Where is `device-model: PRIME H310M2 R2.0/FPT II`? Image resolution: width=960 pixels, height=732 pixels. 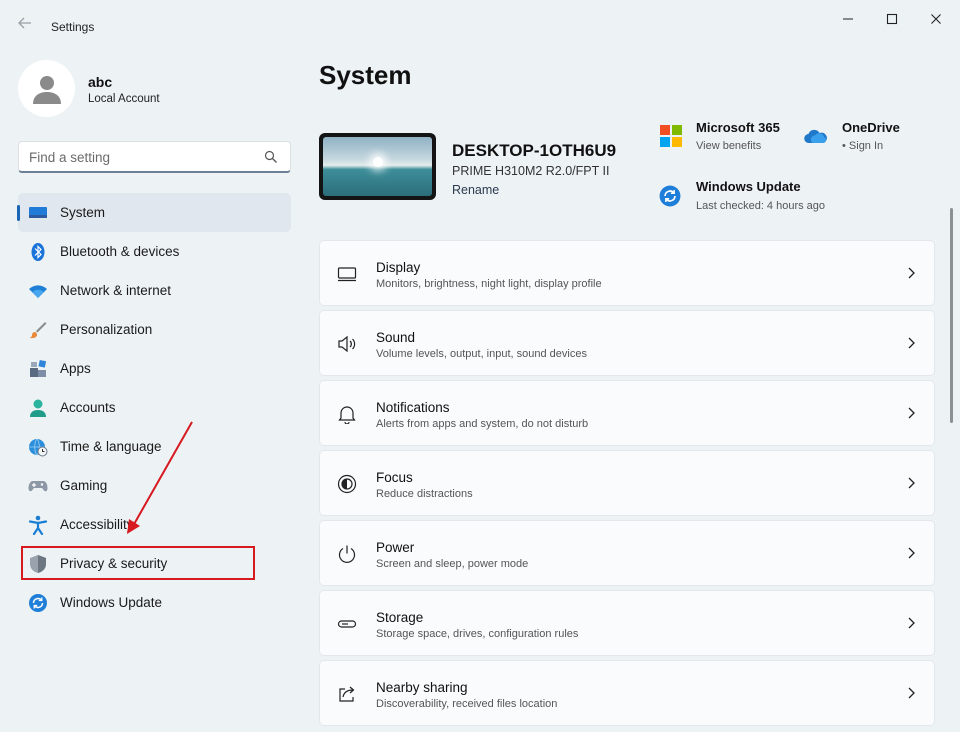
device-model: PRIME H310M2 R2.0/FPT II is located at coordinates (531, 171).